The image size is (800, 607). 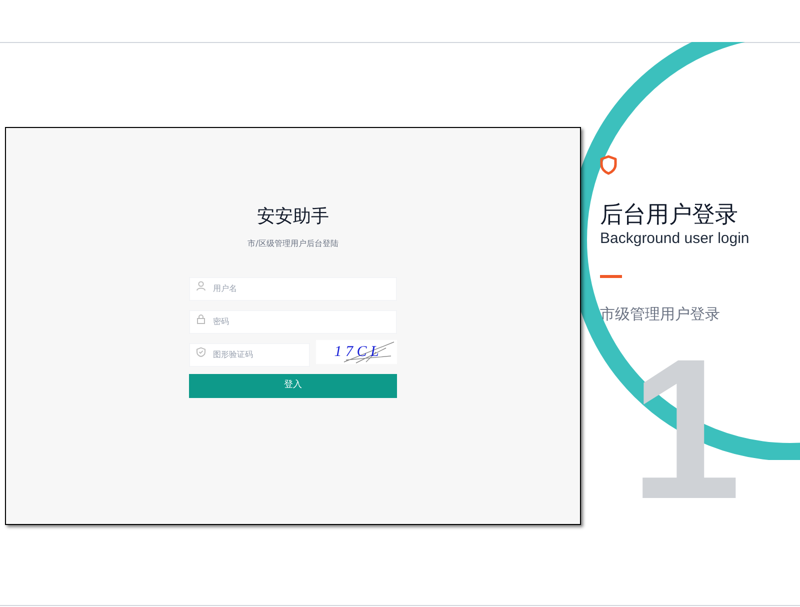 I want to click on app-subtitle: 市/区级管理用户后台登陆, so click(x=293, y=244).